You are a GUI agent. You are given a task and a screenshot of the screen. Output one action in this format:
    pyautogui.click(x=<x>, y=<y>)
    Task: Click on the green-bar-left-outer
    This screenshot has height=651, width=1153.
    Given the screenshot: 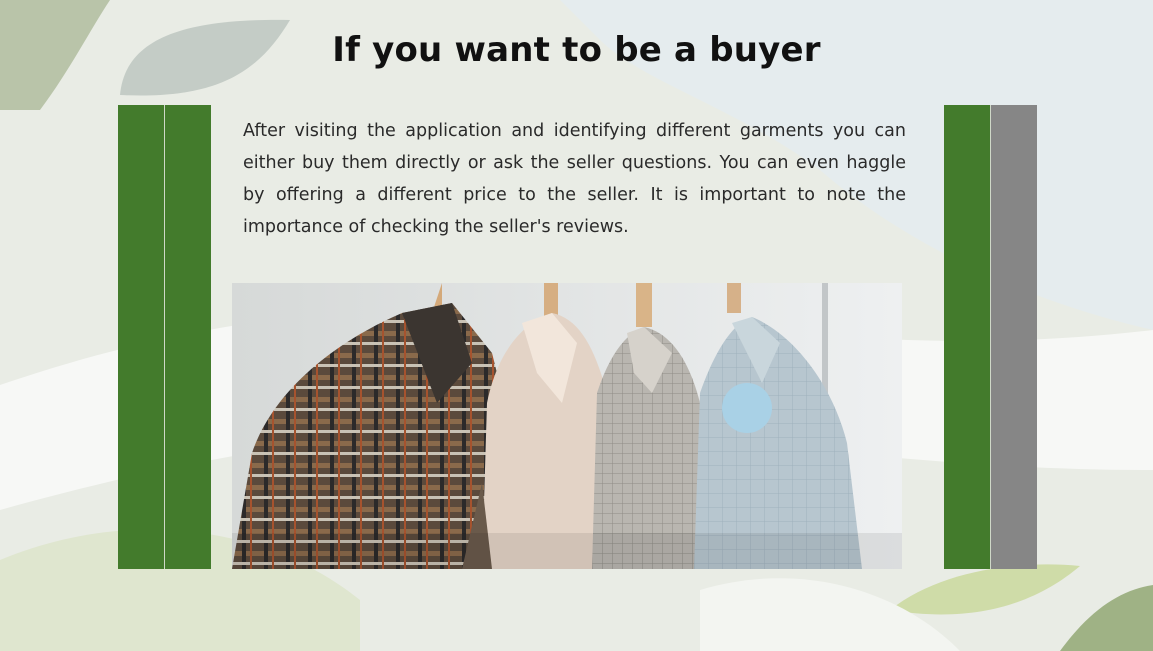 What is the action you would take?
    pyautogui.click(x=141, y=337)
    